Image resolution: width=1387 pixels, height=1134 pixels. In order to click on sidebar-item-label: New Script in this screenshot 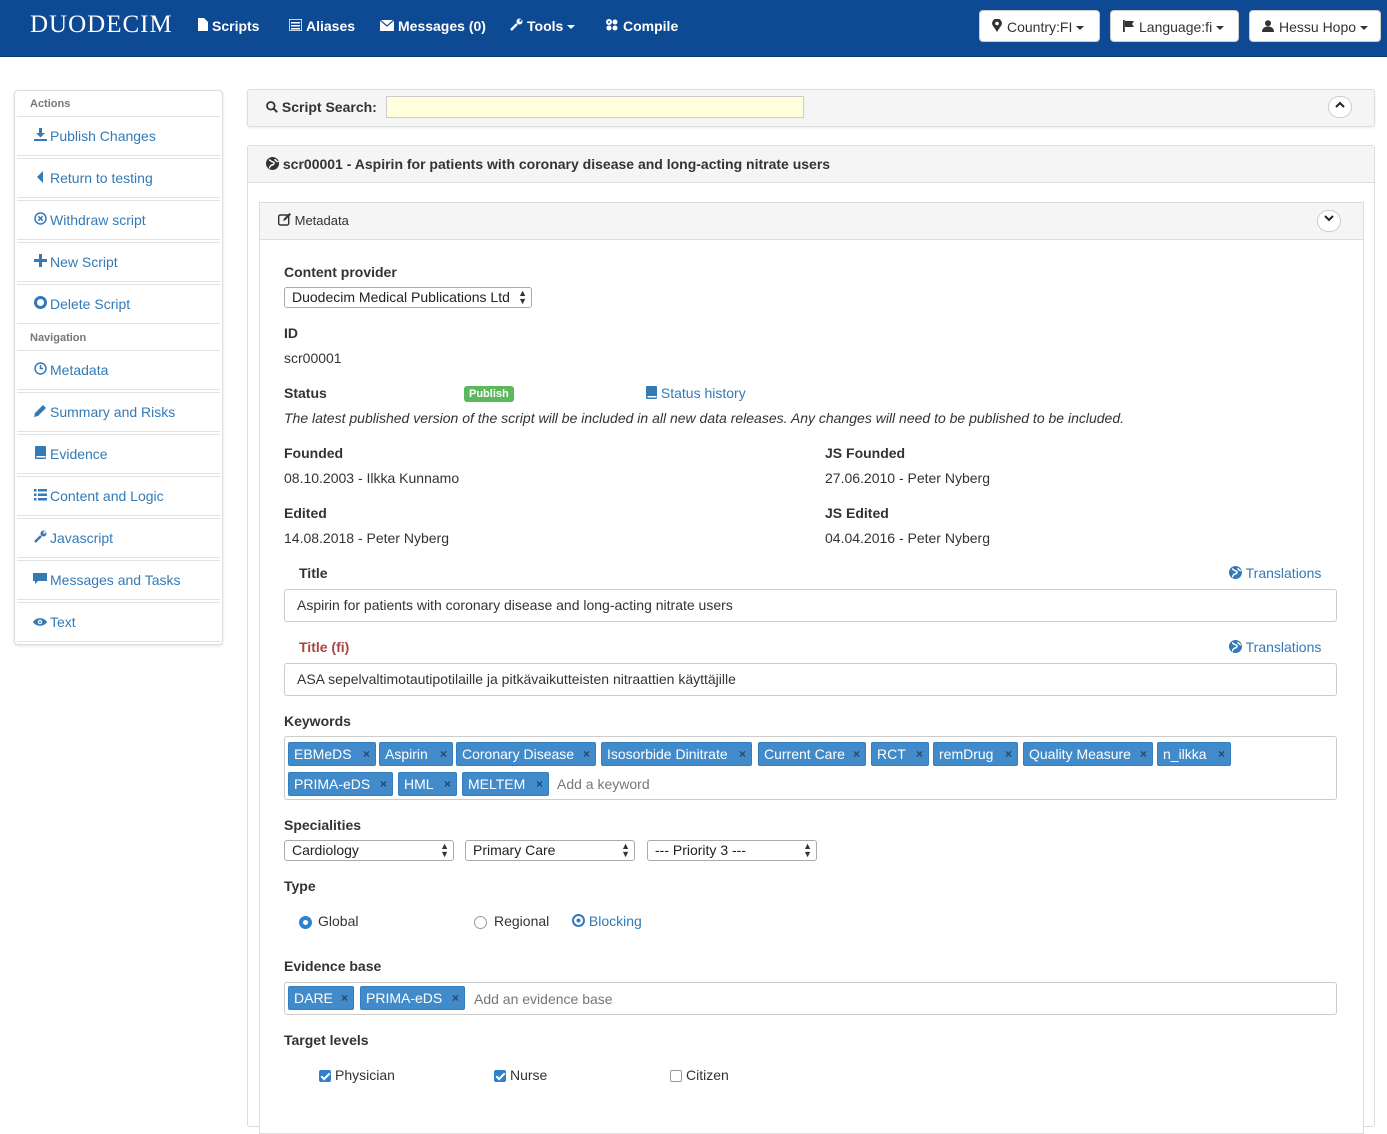, I will do `click(84, 262)`.